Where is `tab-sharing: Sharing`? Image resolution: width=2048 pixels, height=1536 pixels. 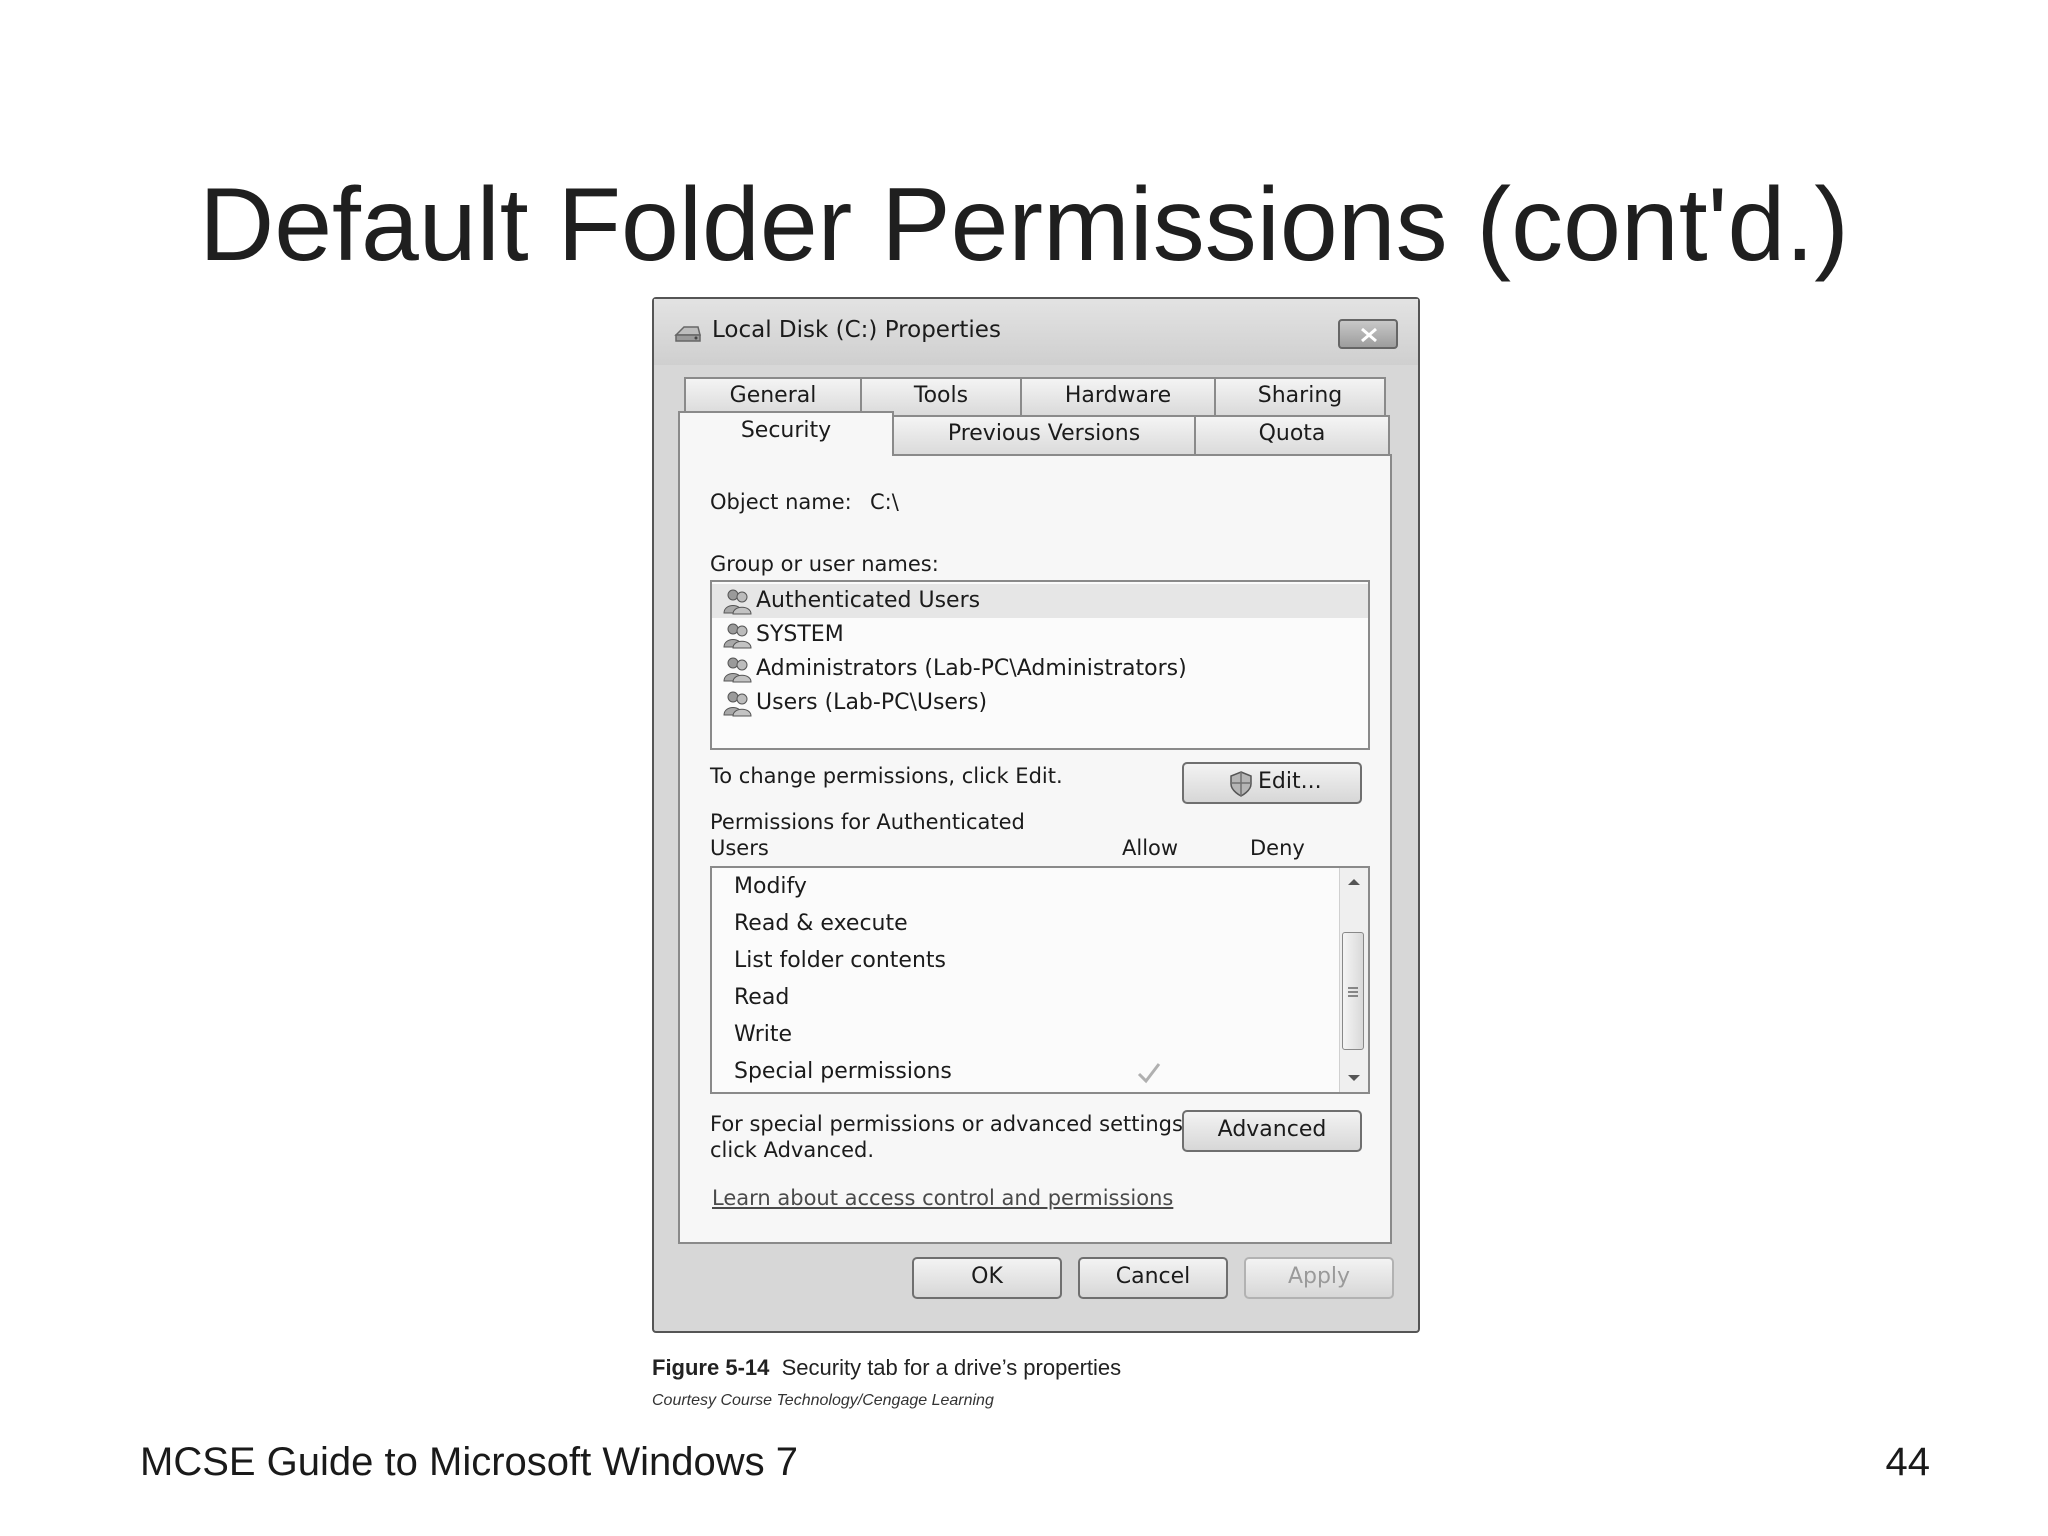 tab-sharing: Sharing is located at coordinates (1300, 396).